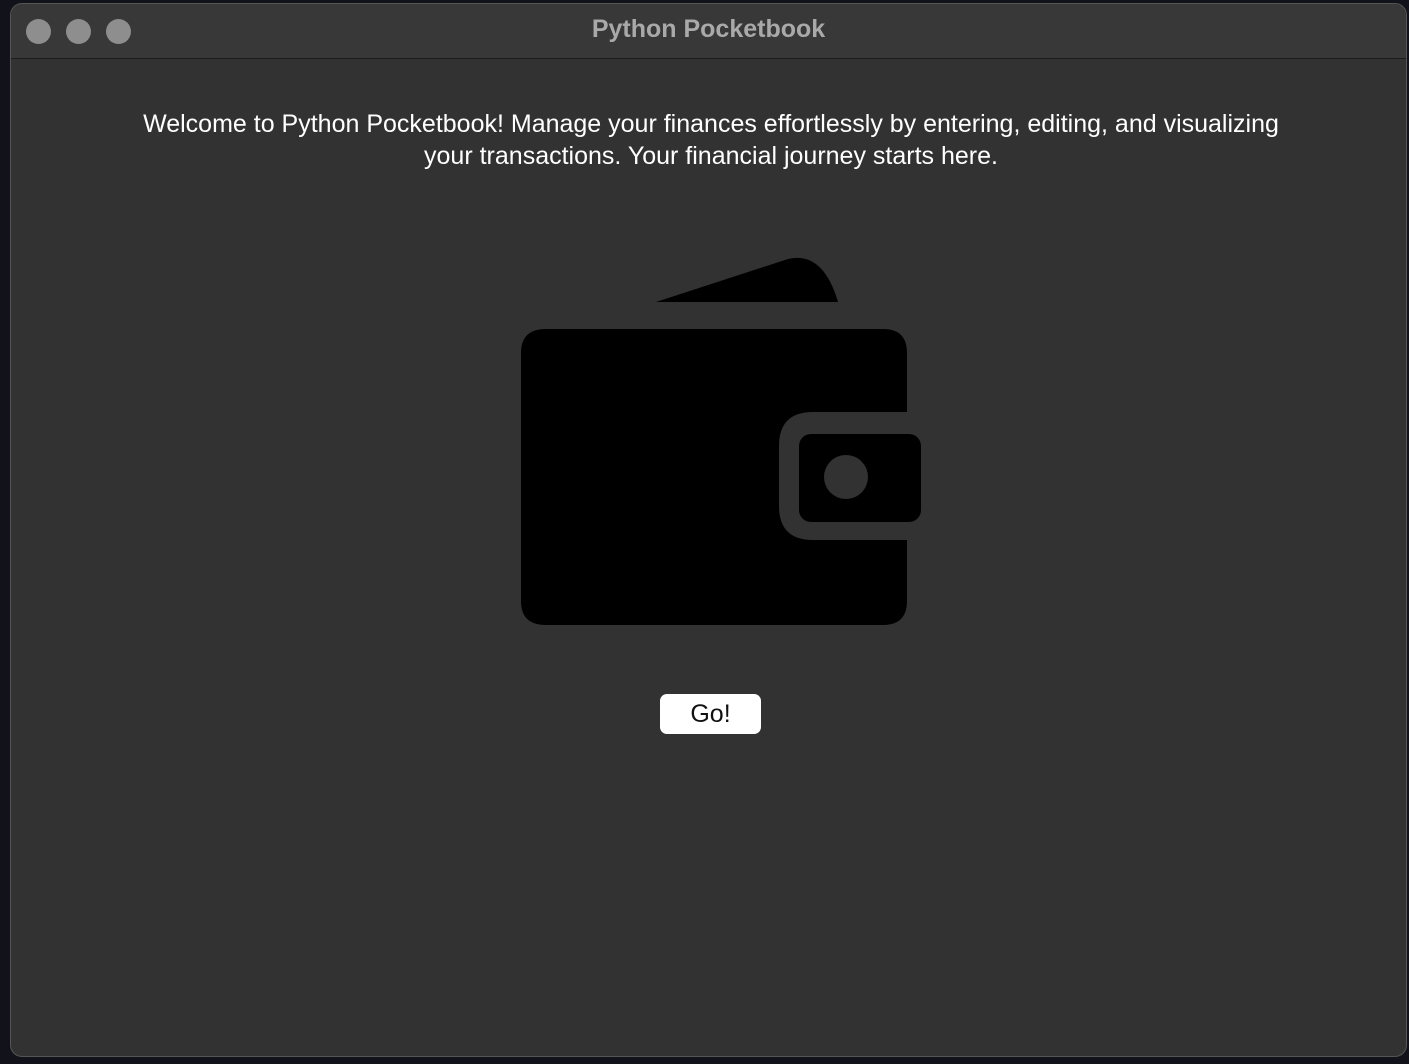 This screenshot has width=1409, height=1064. I want to click on window-title: Python Pocketbook, so click(708, 29).